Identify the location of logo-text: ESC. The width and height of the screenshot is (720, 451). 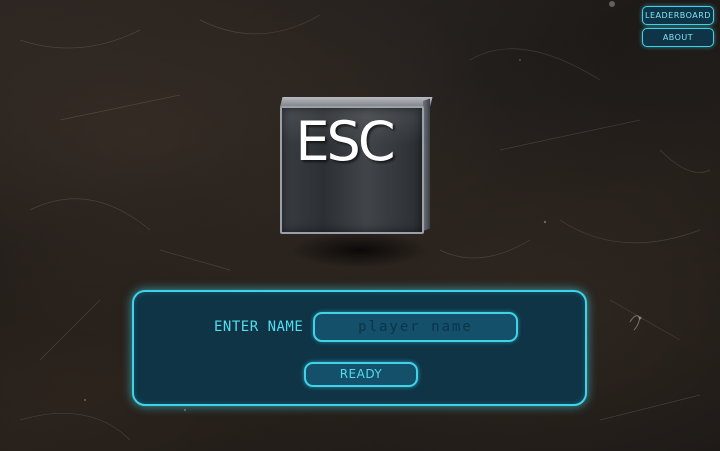
(345, 141).